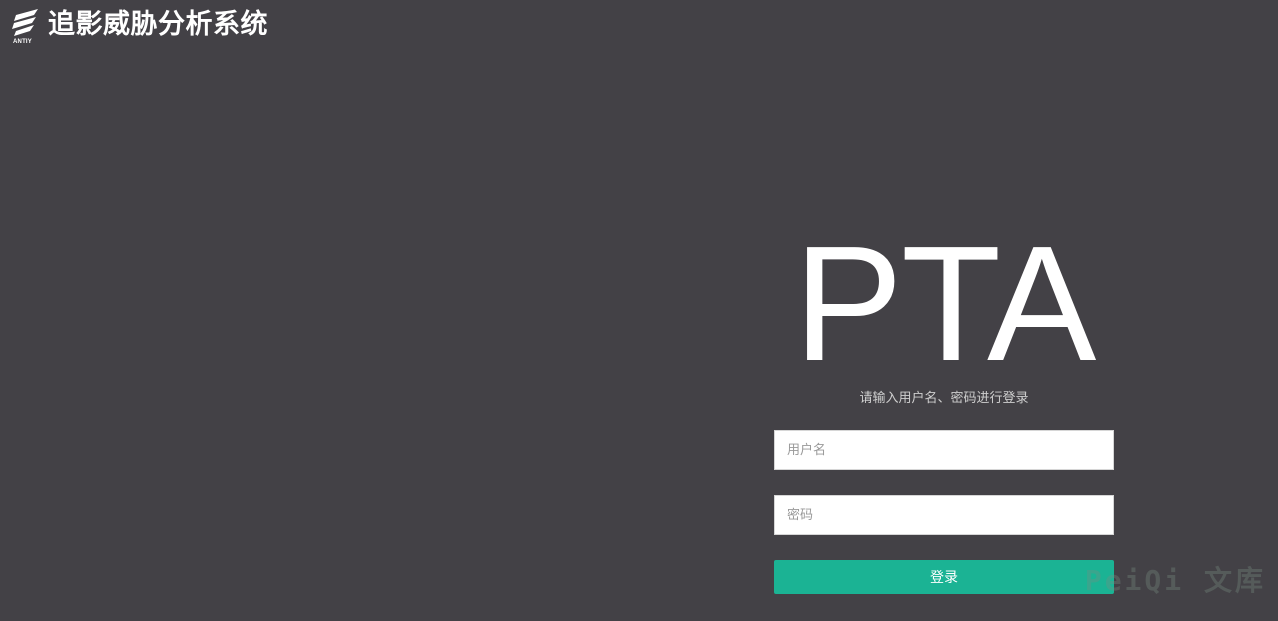  I want to click on username-input, so click(944, 450).